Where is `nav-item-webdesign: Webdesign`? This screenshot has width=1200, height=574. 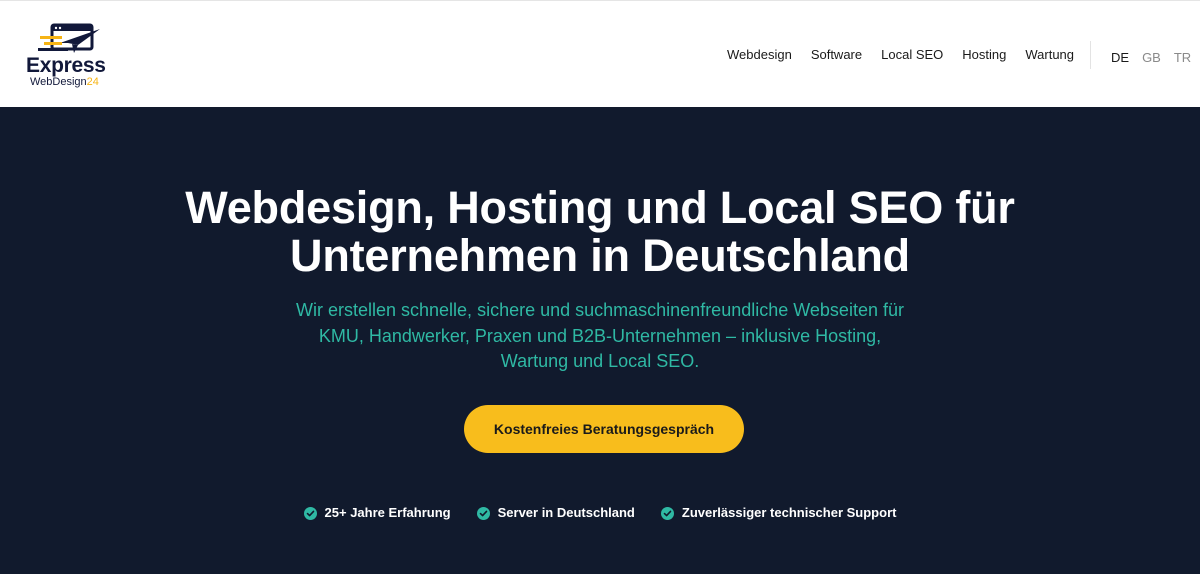 nav-item-webdesign: Webdesign is located at coordinates (759, 55).